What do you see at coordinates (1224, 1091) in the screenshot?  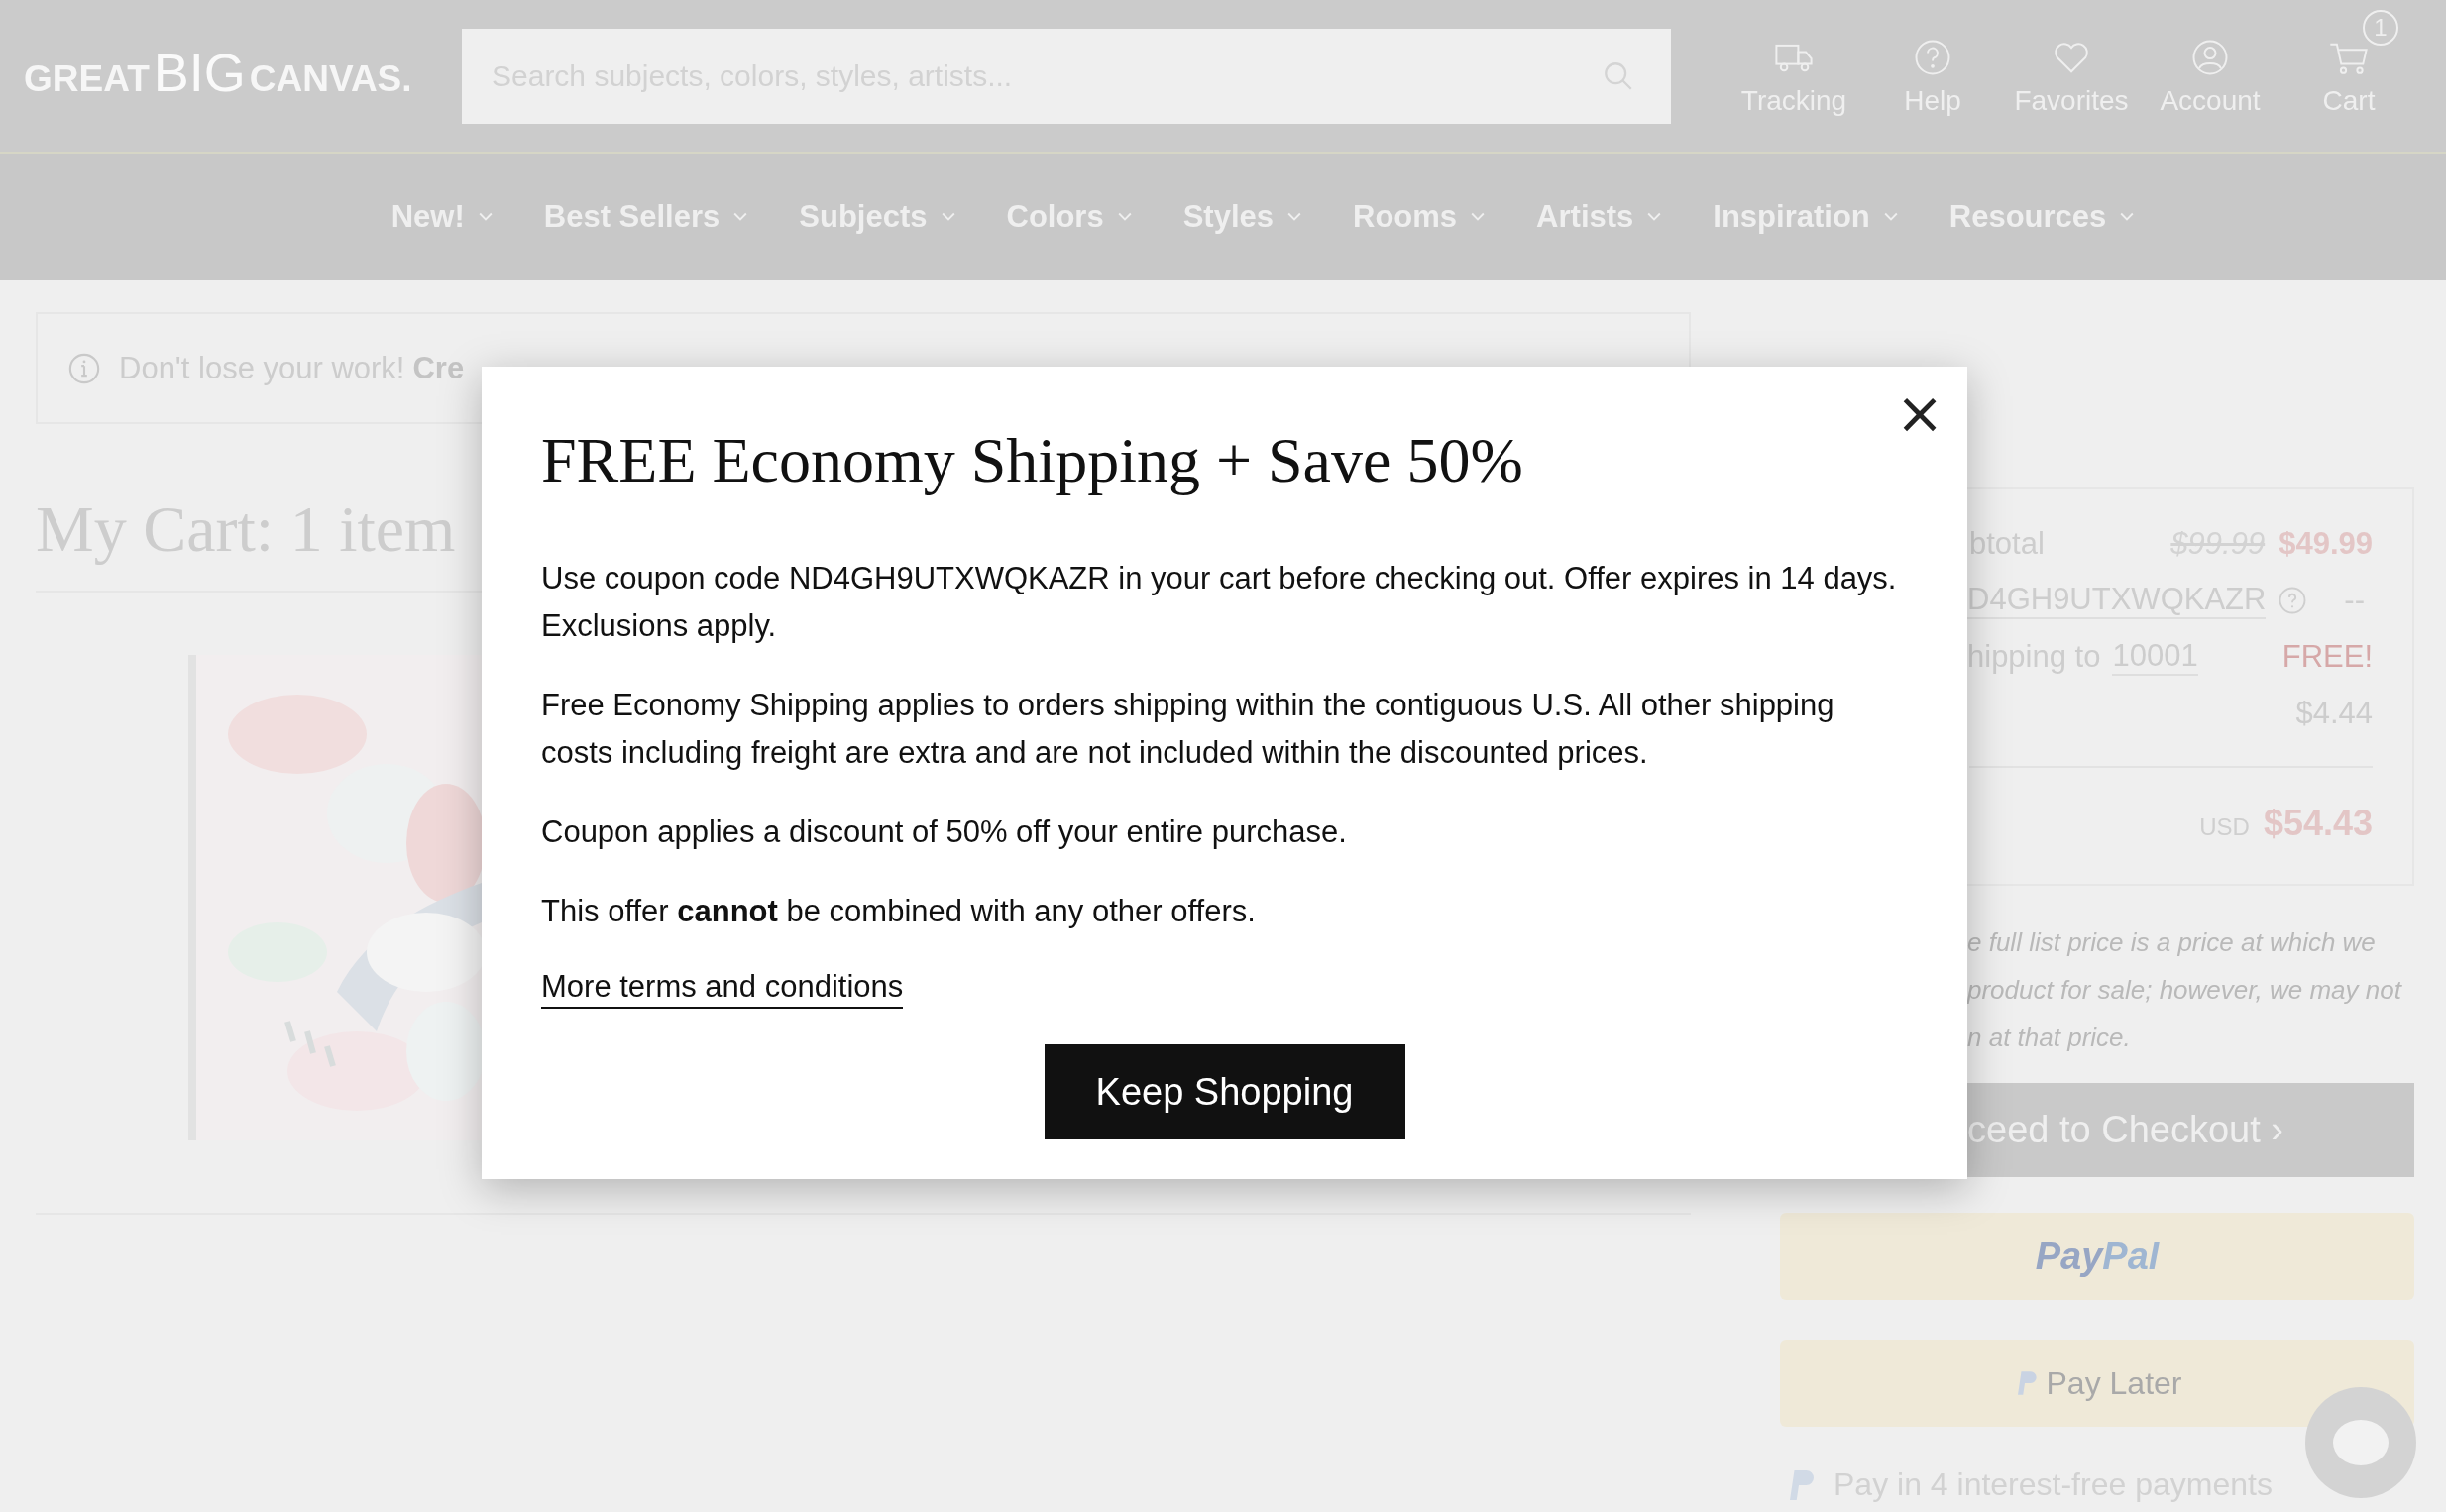 I see `keep-shopping-button: Keep Shopping` at bounding box center [1224, 1091].